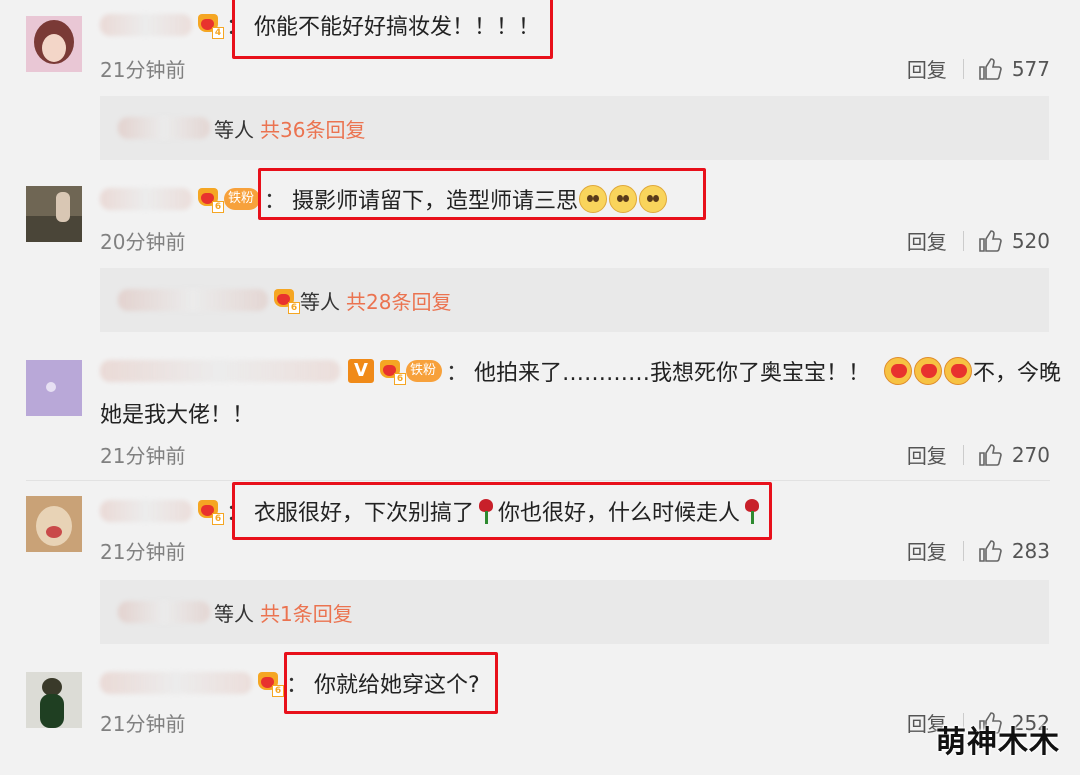 The width and height of the screenshot is (1080, 775). I want to click on like-count: 577, so click(1030, 68).